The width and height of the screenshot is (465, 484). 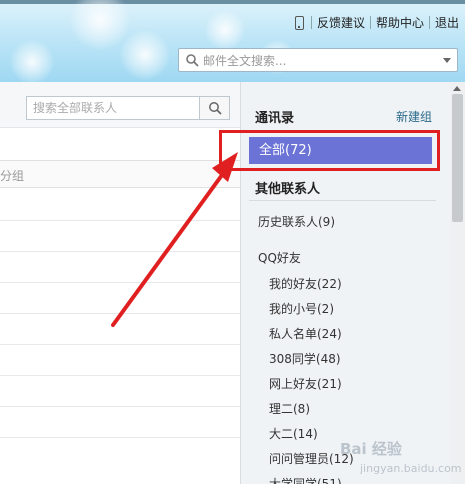 What do you see at coordinates (301, 308) in the screenshot?
I see `sidebar-group-item: 我的小号(2)` at bounding box center [301, 308].